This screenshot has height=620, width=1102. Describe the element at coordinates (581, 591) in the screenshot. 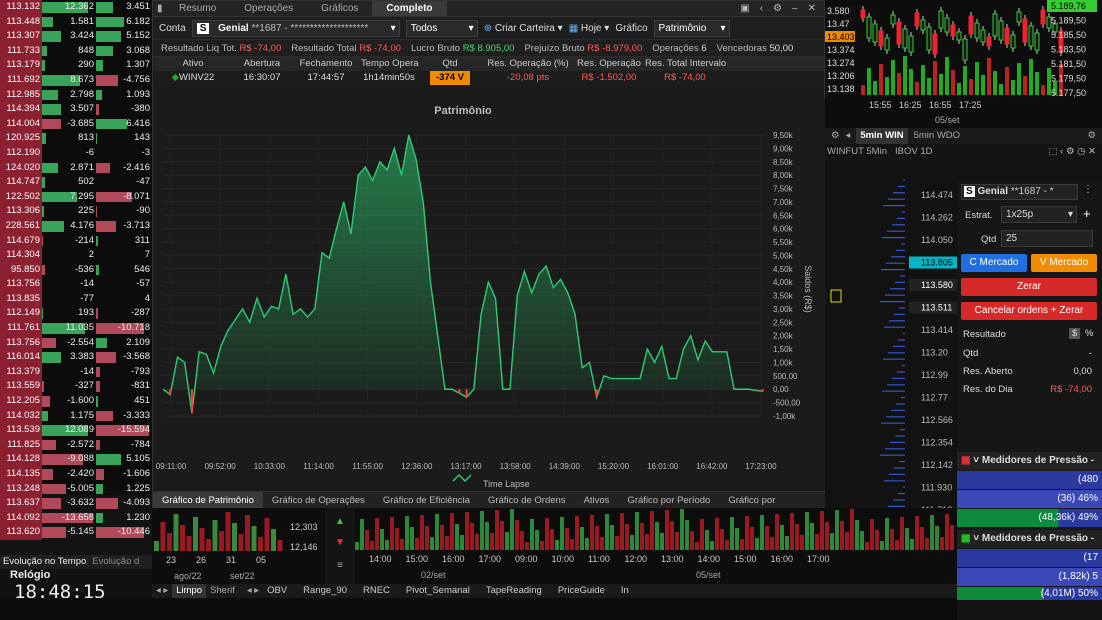

I see `indicator-tab: PriceGuide` at that location.